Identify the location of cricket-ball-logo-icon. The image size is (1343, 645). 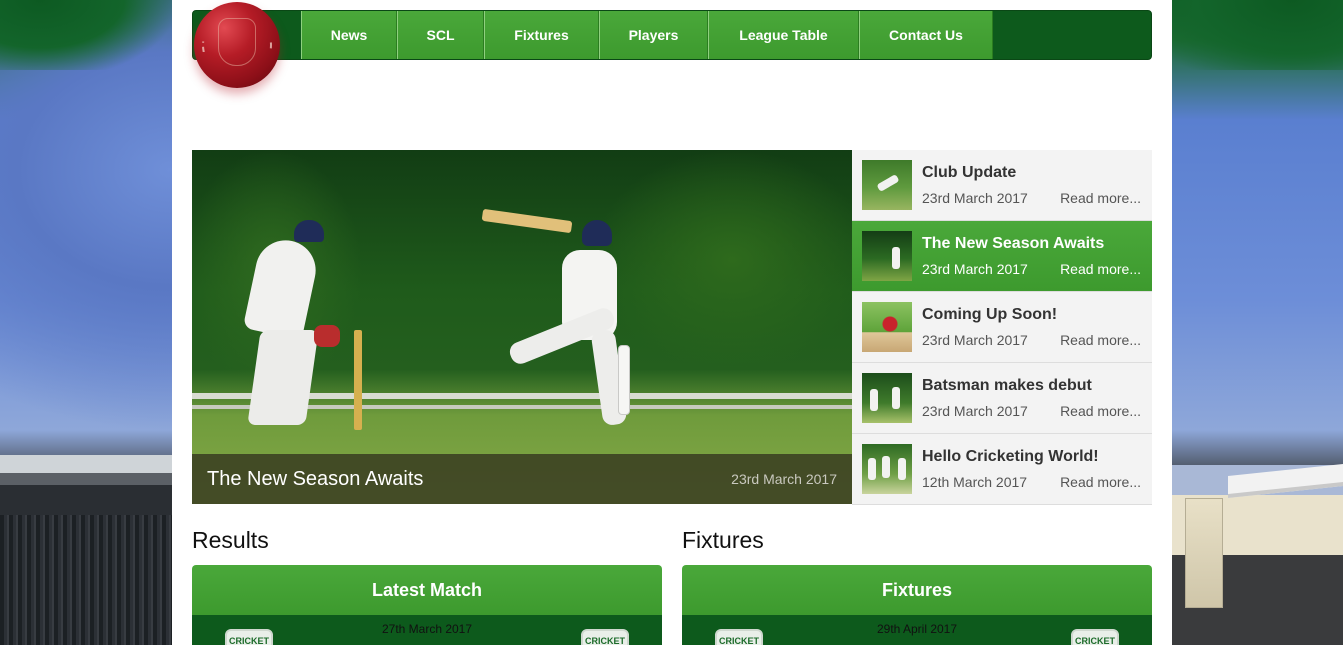
(237, 45).